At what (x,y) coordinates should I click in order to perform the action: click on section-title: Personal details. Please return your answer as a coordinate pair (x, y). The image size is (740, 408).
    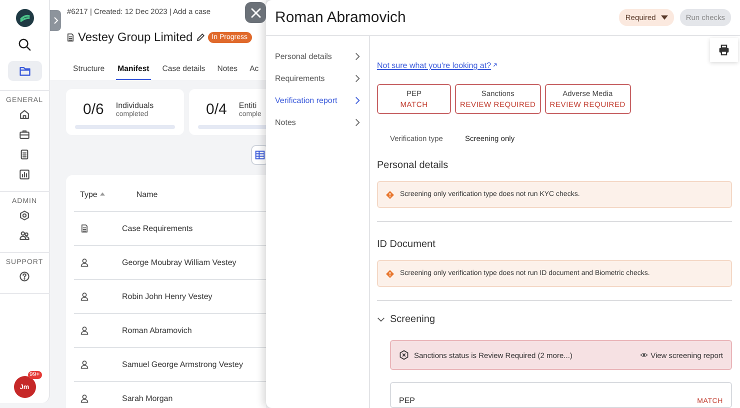
    Looking at the image, I should click on (413, 165).